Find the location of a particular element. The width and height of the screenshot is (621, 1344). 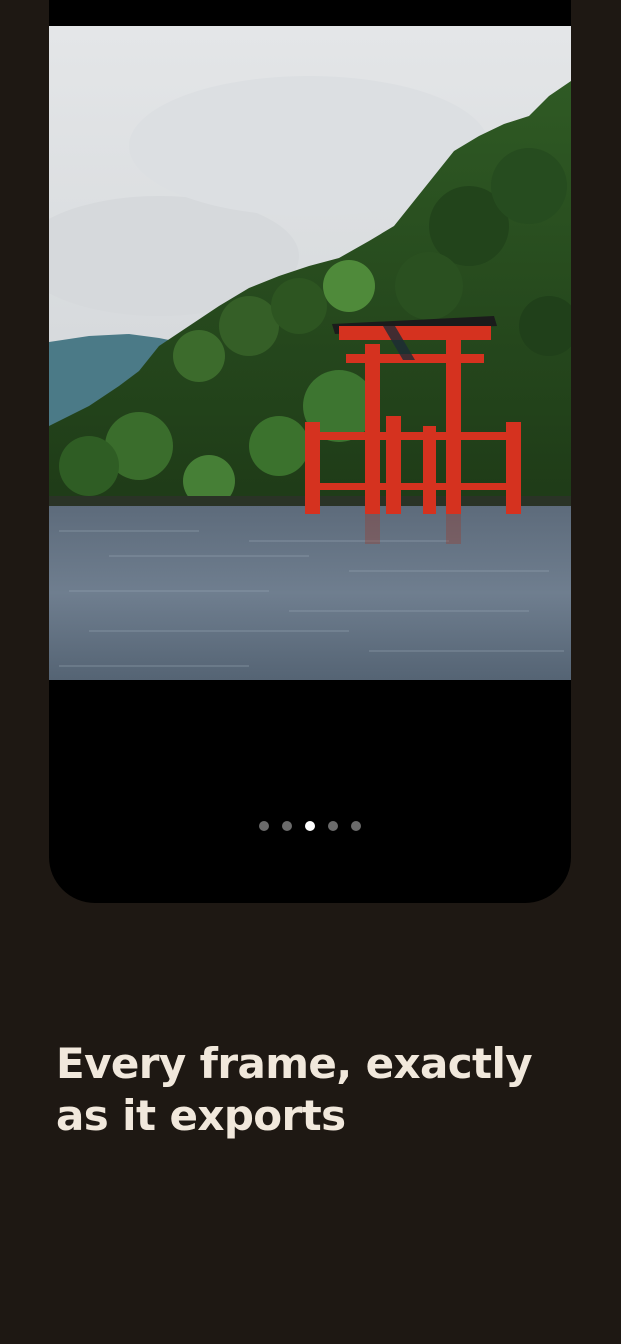

headline-line-1: Every frame, exactly is located at coordinates (294, 1063).